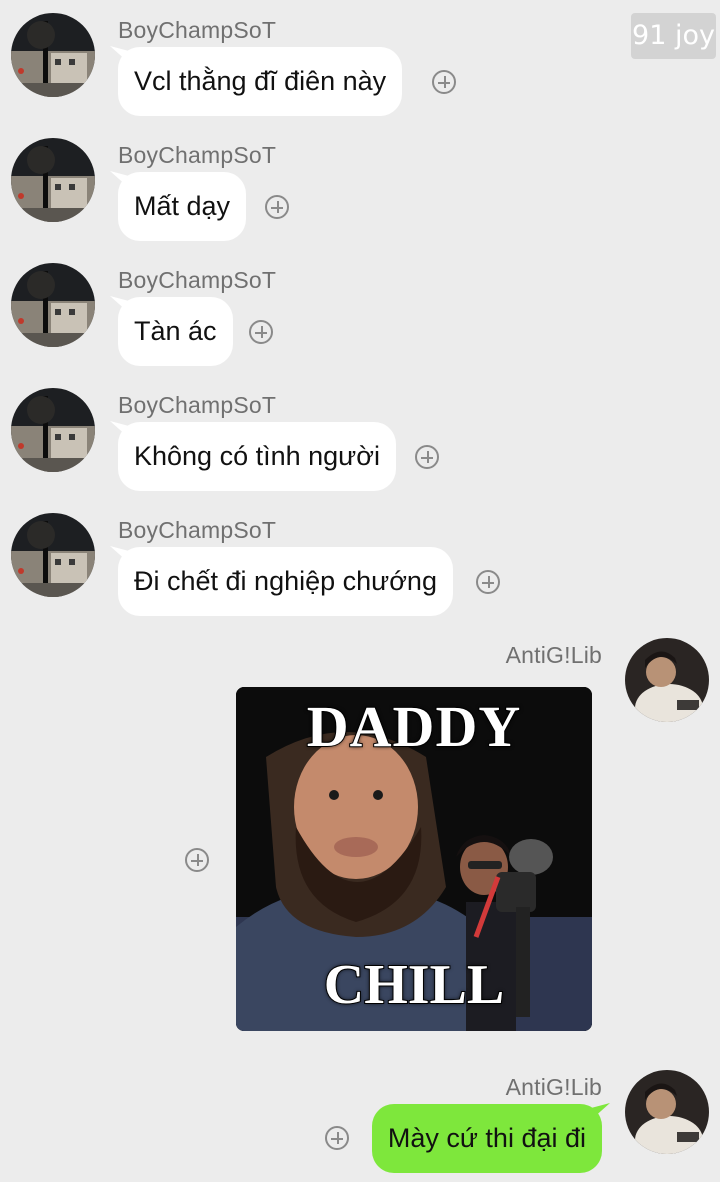 The height and width of the screenshot is (1182, 720). What do you see at coordinates (414, 726) in the screenshot?
I see `sticker-caption-top: DADDY` at bounding box center [414, 726].